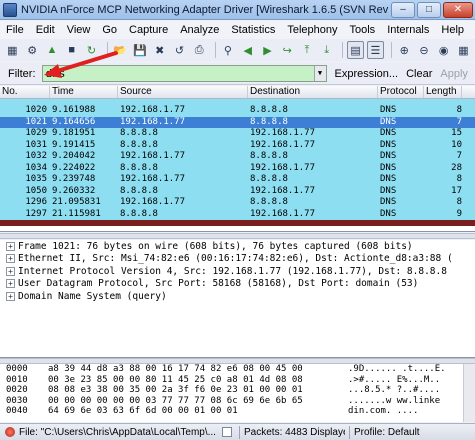  Describe the element at coordinates (267, 50) in the screenshot. I see `go-forward-icon: ▶` at that location.